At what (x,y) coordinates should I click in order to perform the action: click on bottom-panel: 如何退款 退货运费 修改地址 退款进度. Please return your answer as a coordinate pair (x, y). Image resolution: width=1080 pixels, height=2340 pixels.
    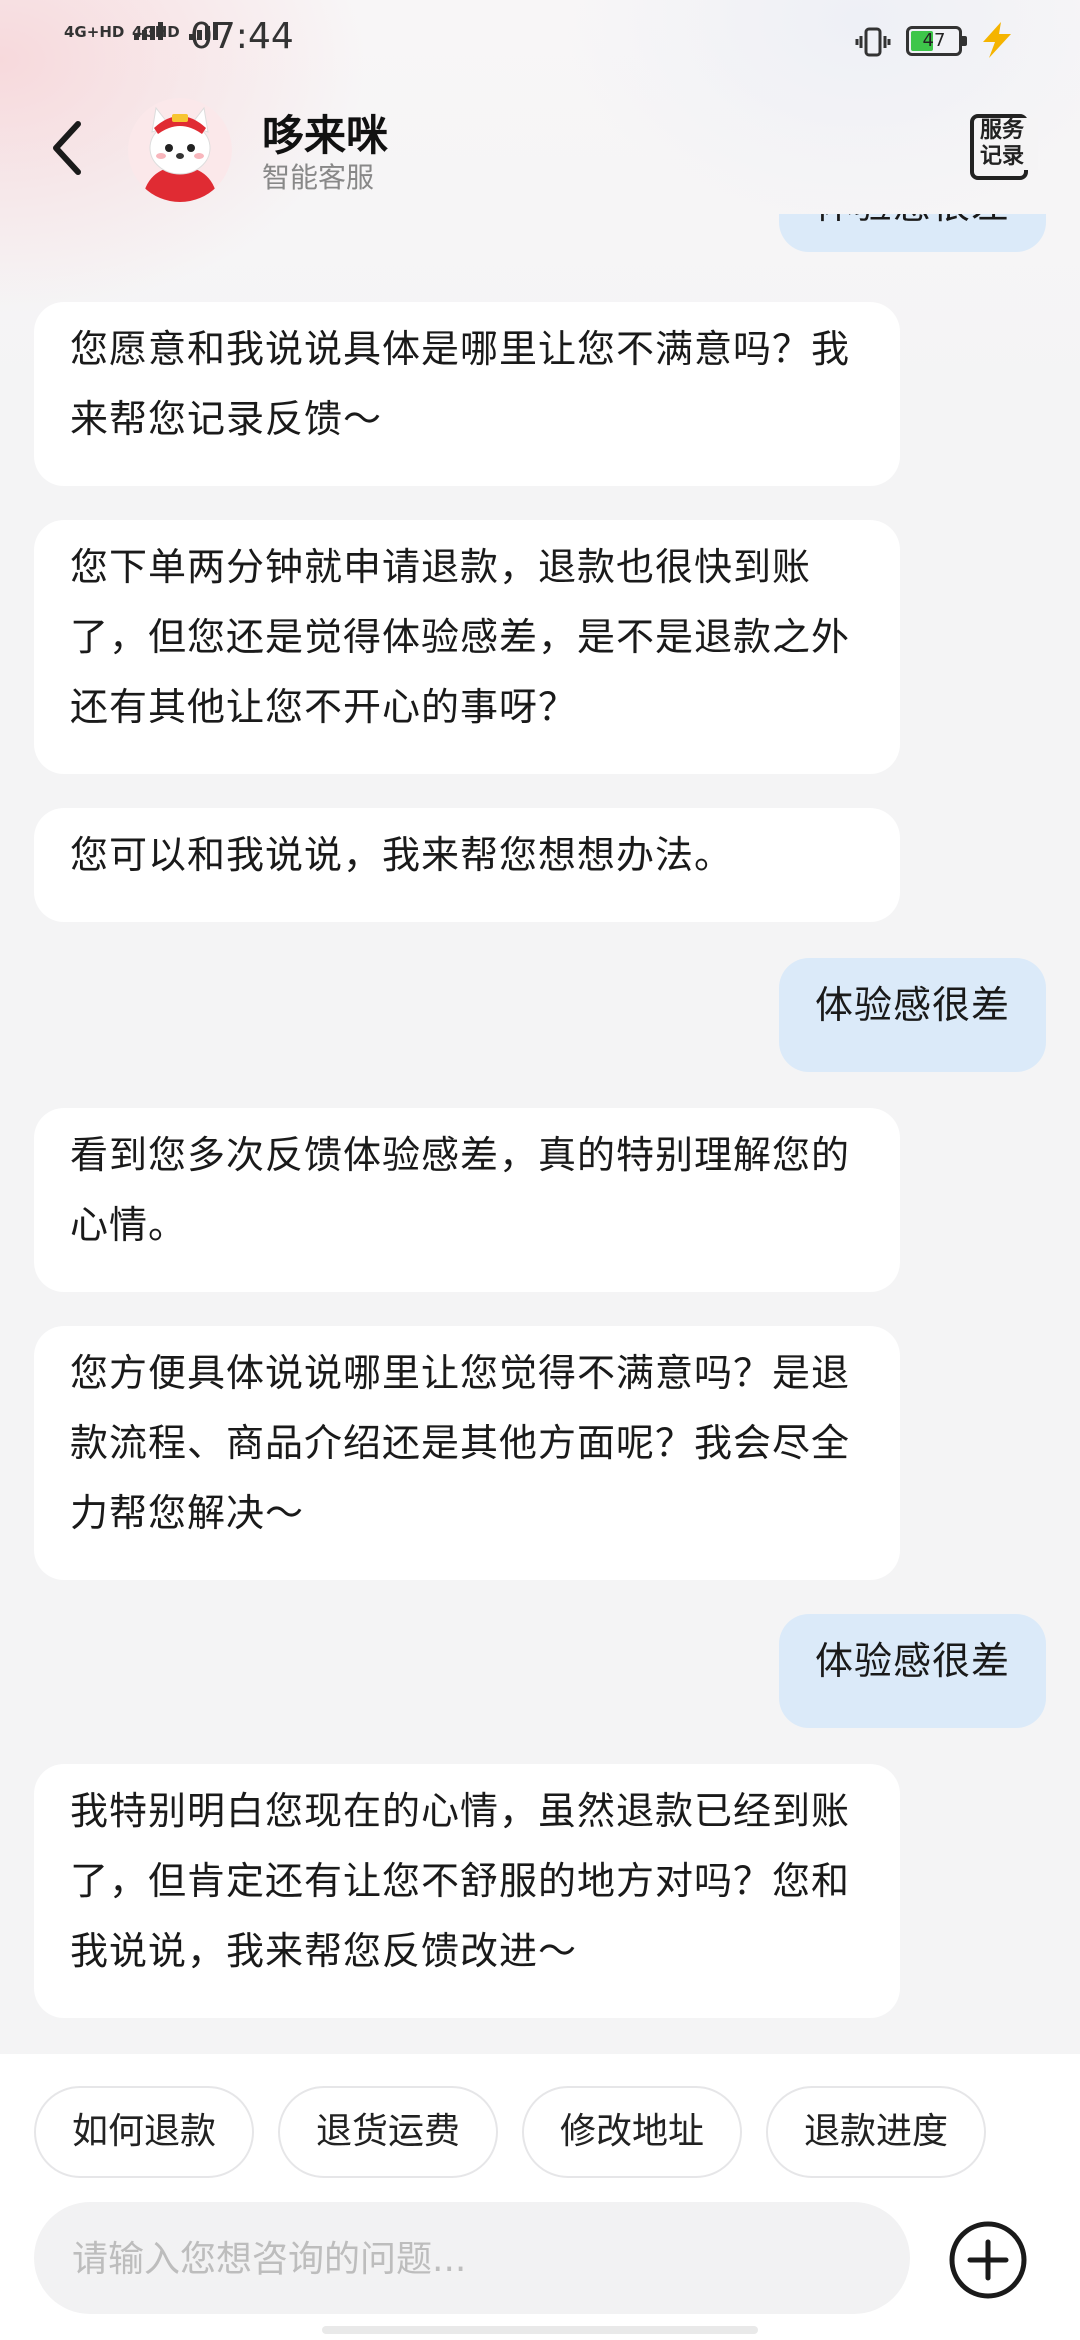
    Looking at the image, I should click on (540, 2197).